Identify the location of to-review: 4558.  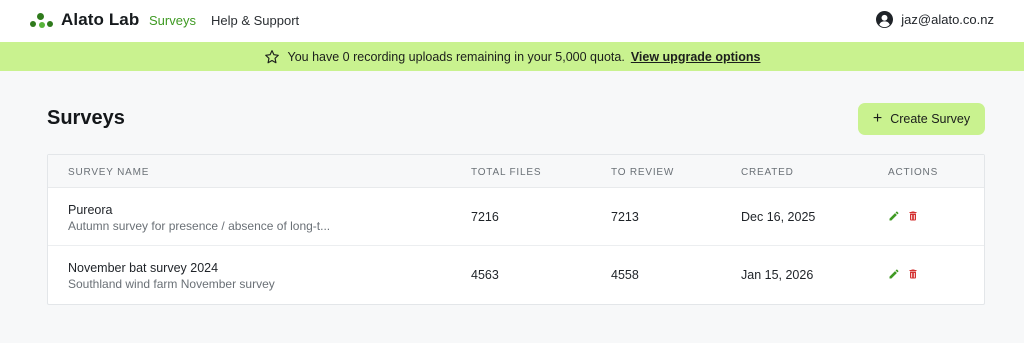
(625, 275).